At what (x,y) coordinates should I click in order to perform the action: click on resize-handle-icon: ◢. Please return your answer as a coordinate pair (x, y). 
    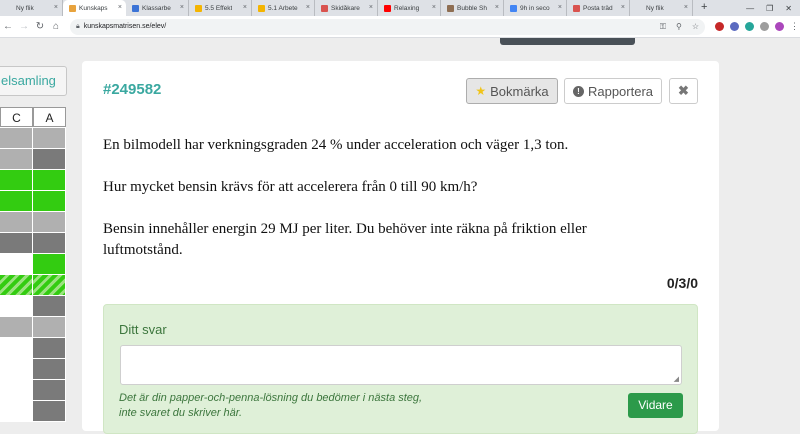
    Looking at the image, I should click on (676, 379).